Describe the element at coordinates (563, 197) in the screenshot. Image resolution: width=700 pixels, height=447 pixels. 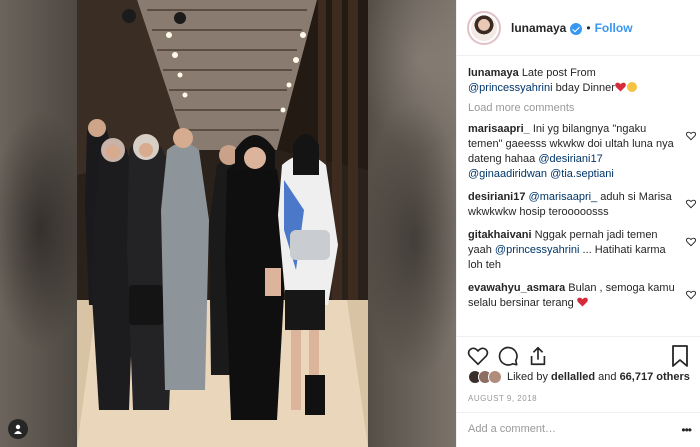
I see `comment-mention: @marisaapri_` at that location.